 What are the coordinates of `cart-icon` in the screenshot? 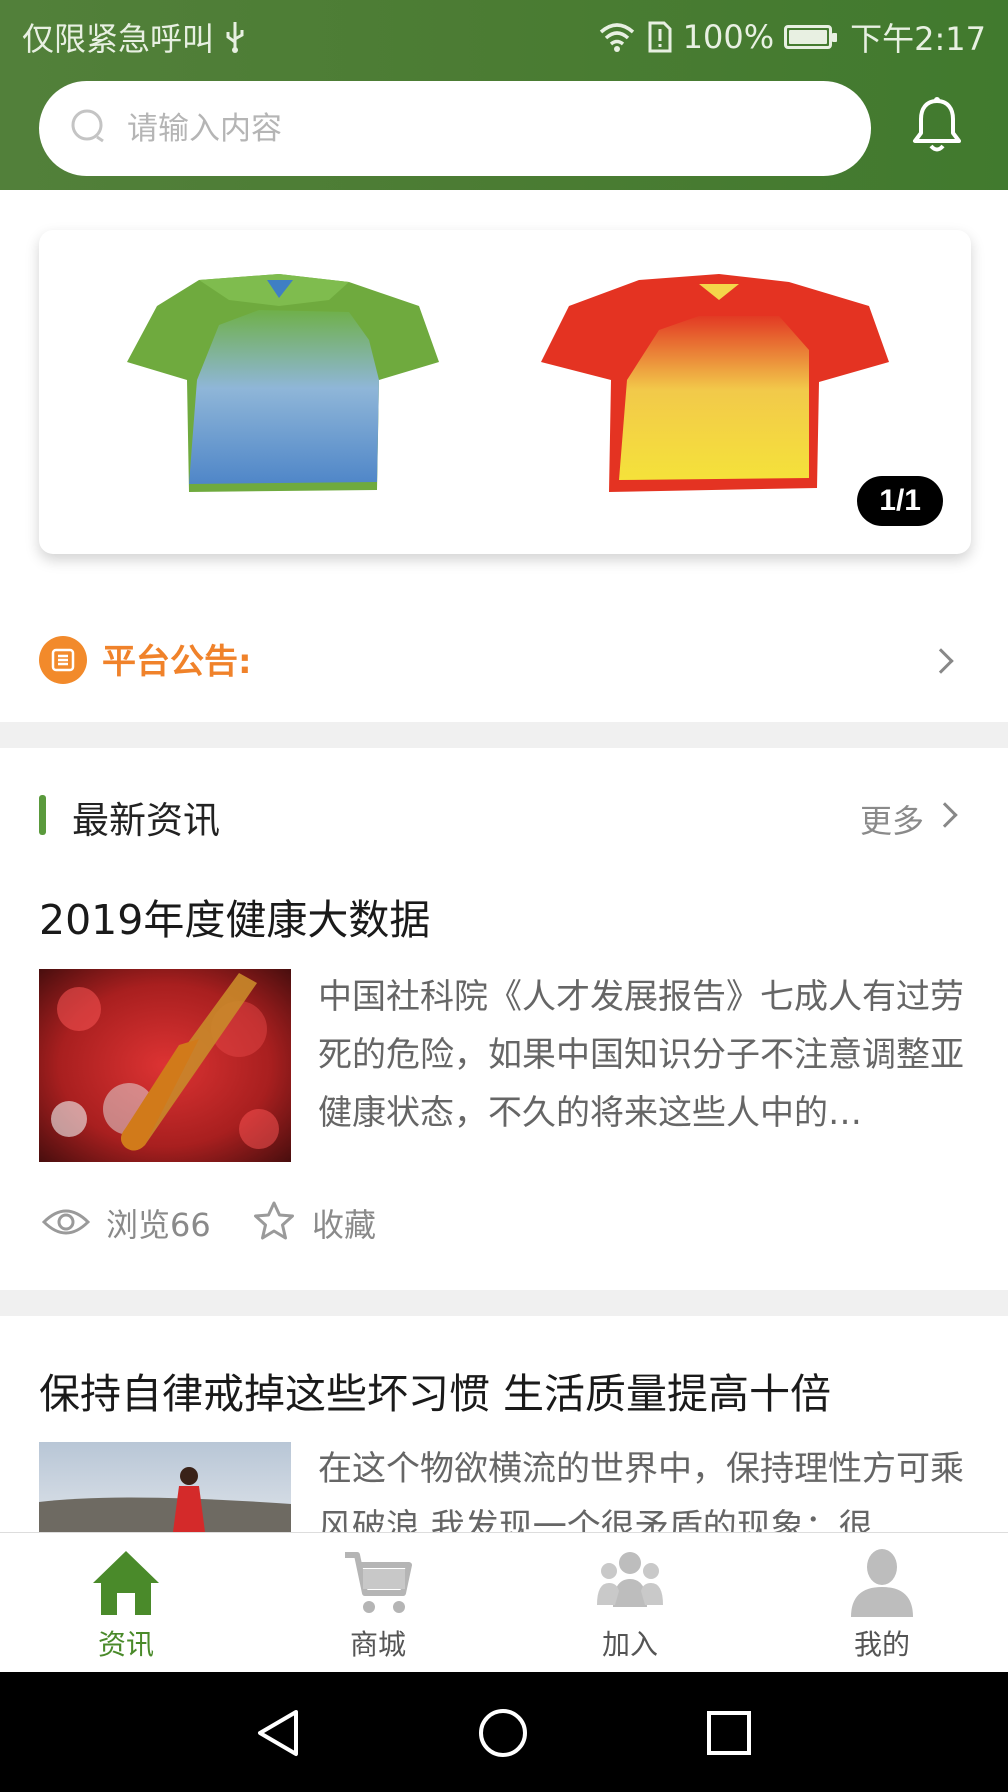 It's located at (378, 1582).